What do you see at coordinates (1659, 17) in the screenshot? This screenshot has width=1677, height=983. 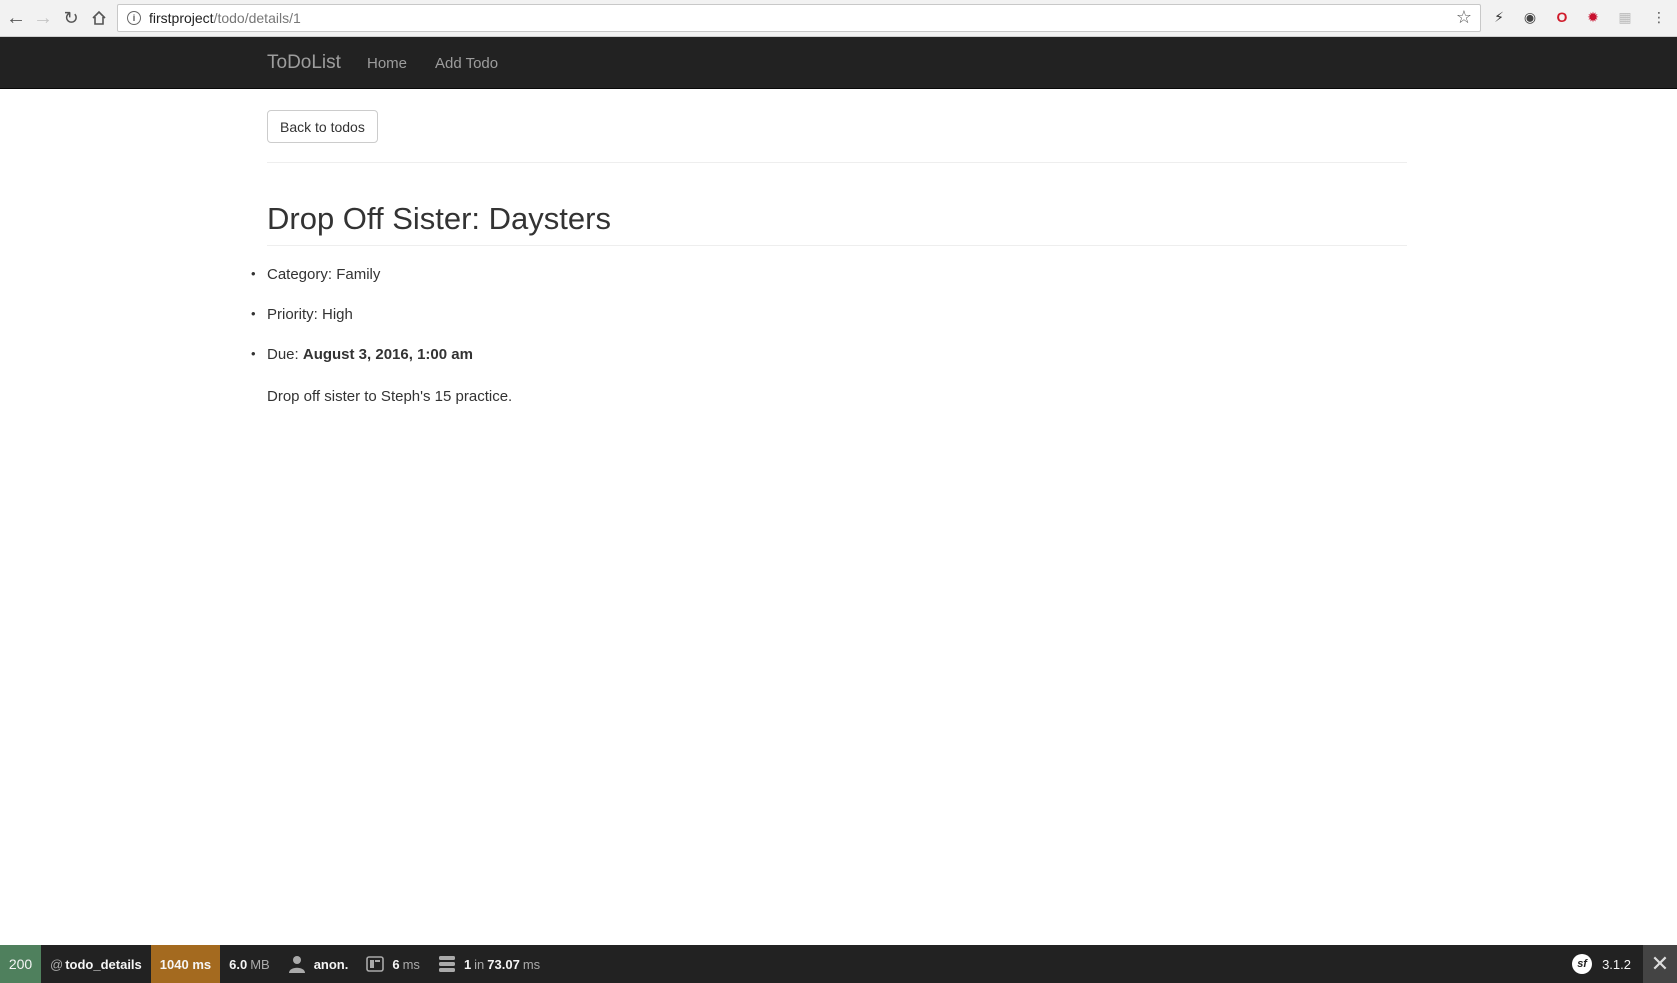 I see `menu-dots-icon: ⋮` at bounding box center [1659, 17].